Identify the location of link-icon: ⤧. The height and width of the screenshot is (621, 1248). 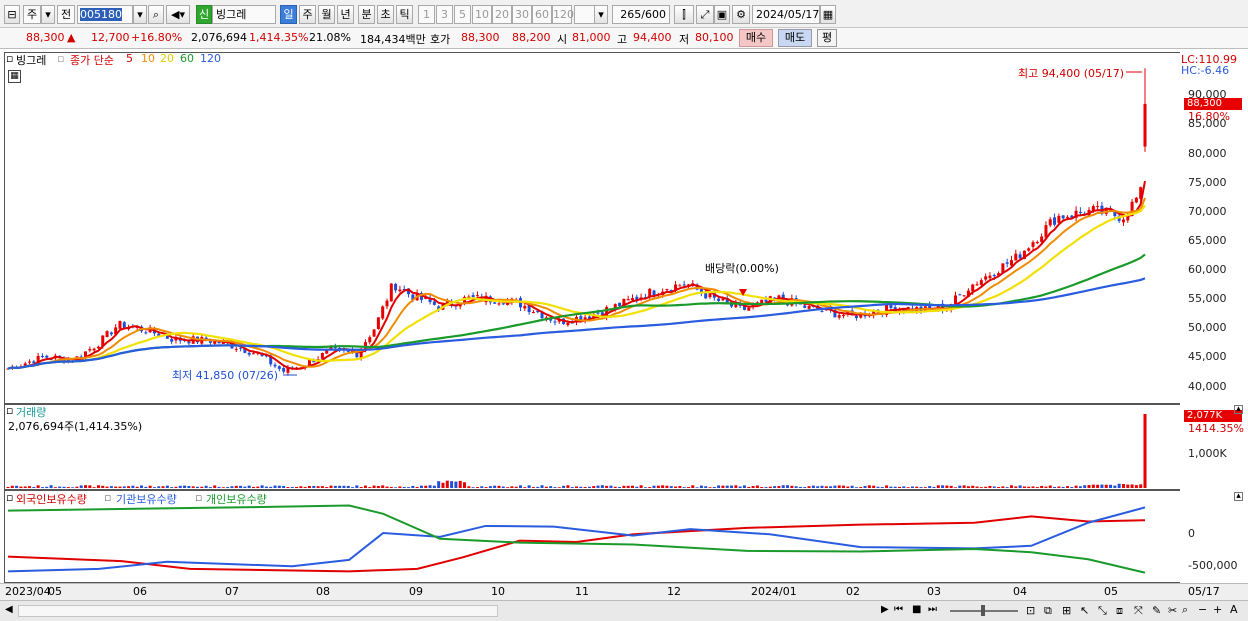
(1138, 611).